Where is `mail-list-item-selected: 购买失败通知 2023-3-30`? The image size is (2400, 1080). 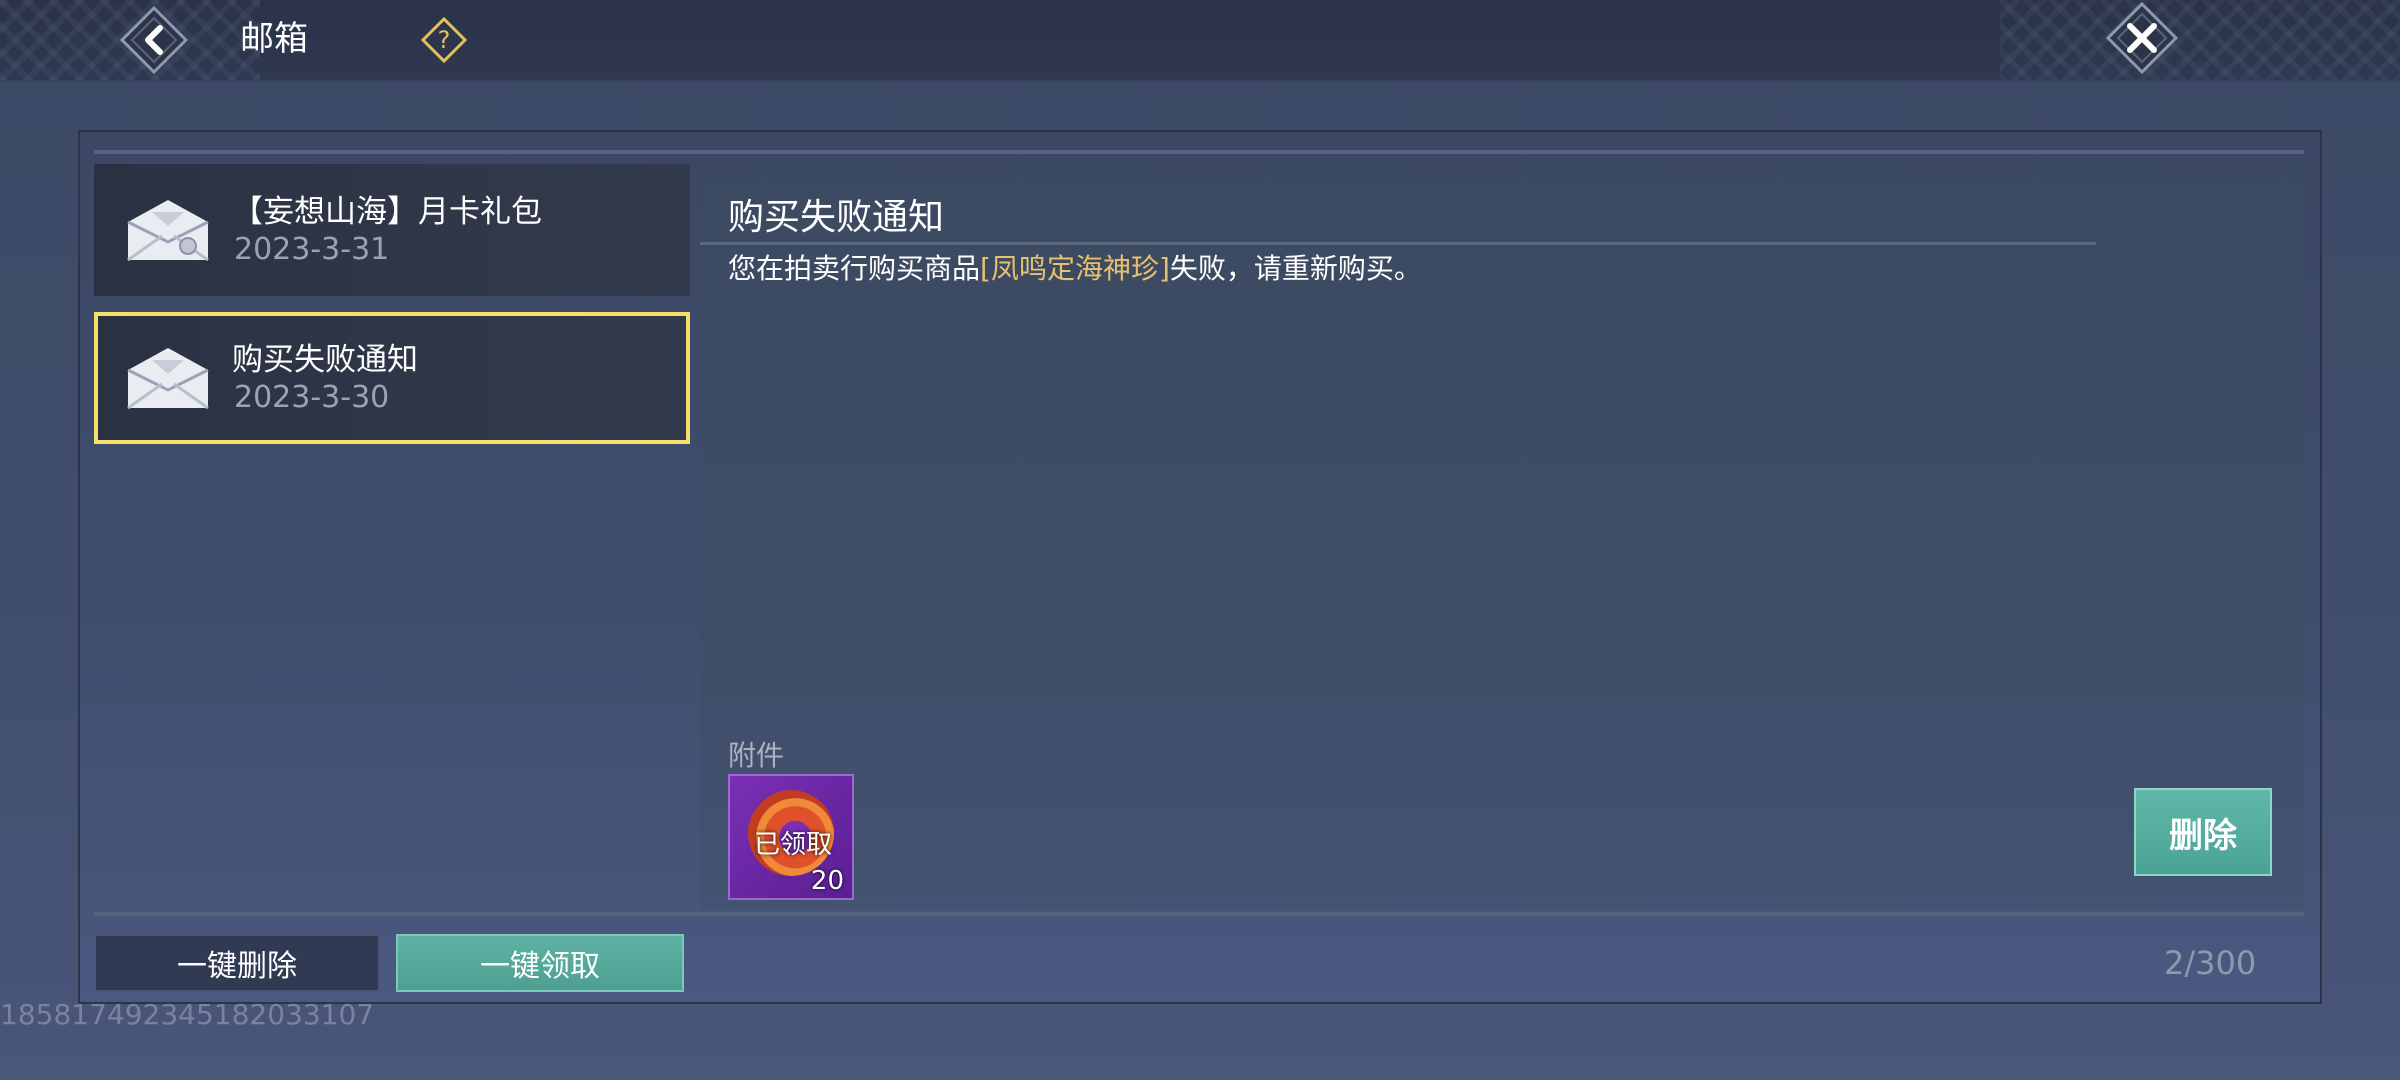 mail-list-item-selected: 购买失败通知 2023-3-30 is located at coordinates (392, 378).